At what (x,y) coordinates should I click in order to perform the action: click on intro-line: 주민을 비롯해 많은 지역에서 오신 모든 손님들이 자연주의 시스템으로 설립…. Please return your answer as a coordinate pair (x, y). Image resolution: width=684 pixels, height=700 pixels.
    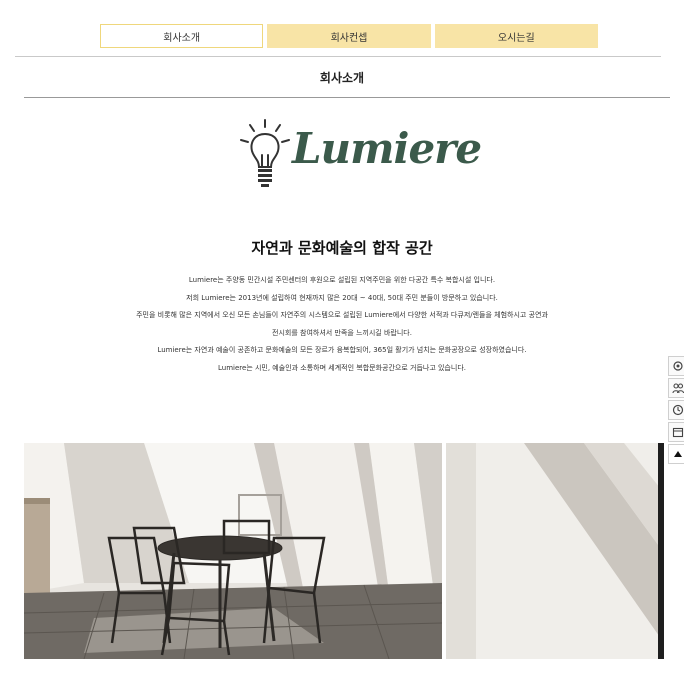
    Looking at the image, I should click on (342, 315).